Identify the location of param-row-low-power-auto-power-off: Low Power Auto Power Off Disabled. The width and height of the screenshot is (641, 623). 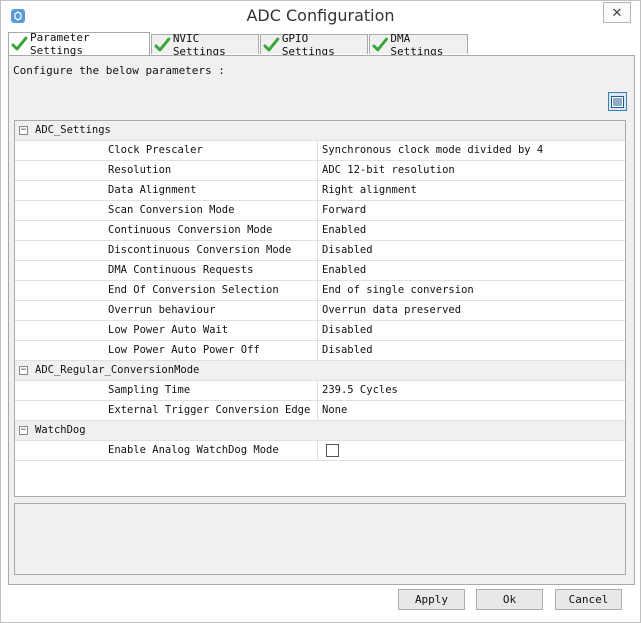
(320, 351).